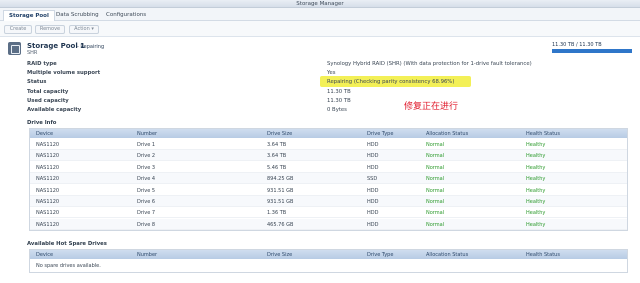  I want to click on table-row: NAS1120 Drive 8 465.76 GB HDD Normal Healthy, so click(328, 224).